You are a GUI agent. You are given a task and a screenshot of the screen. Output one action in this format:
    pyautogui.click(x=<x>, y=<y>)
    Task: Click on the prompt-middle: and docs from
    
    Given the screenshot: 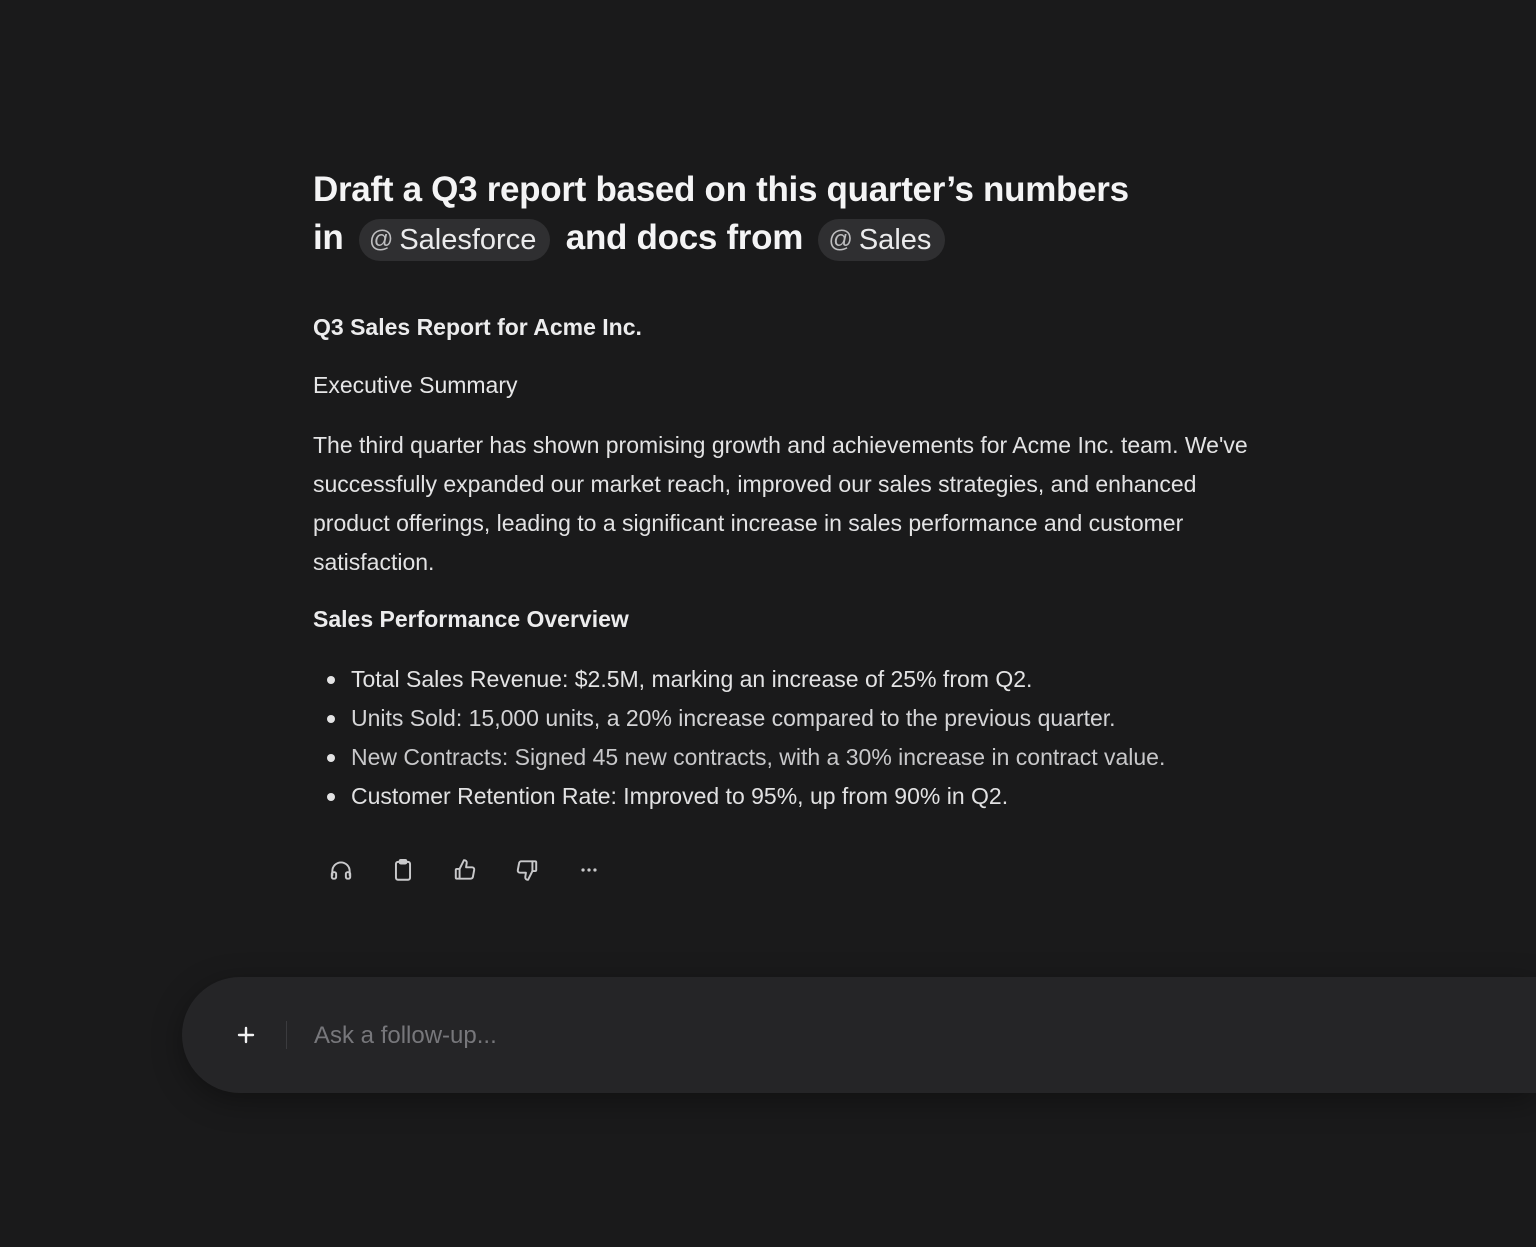 What is the action you would take?
    pyautogui.click(x=684, y=237)
    